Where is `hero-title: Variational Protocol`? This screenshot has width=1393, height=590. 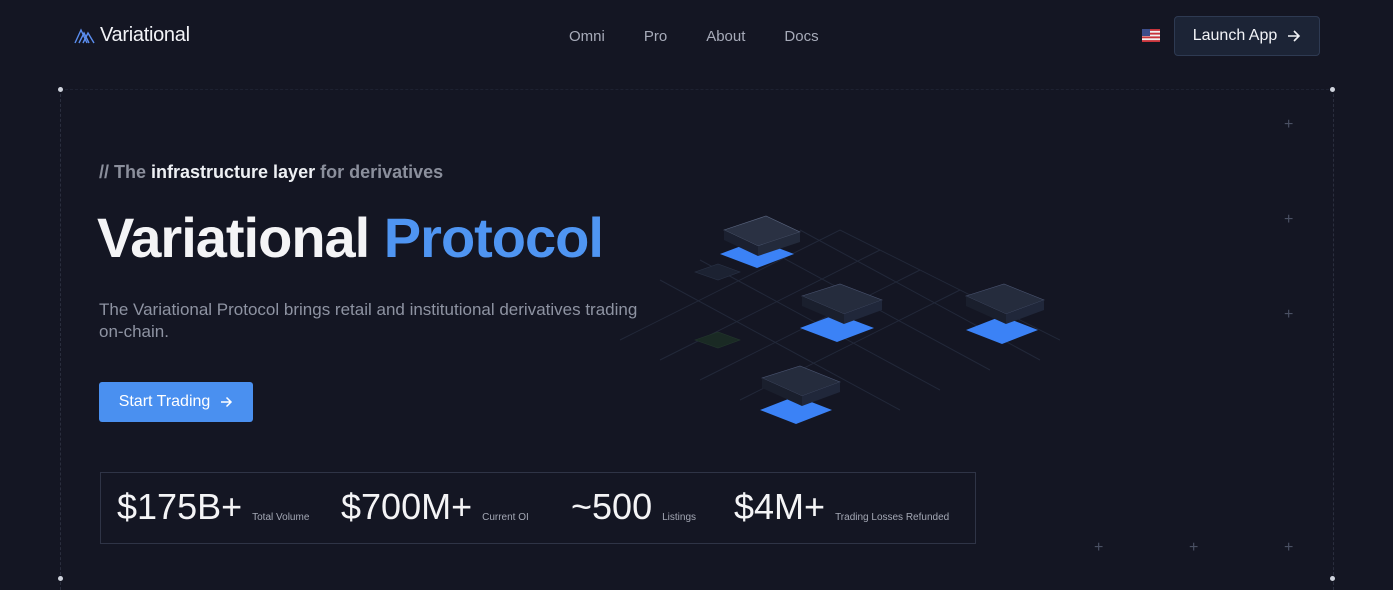
hero-title: Variational Protocol is located at coordinates (350, 237).